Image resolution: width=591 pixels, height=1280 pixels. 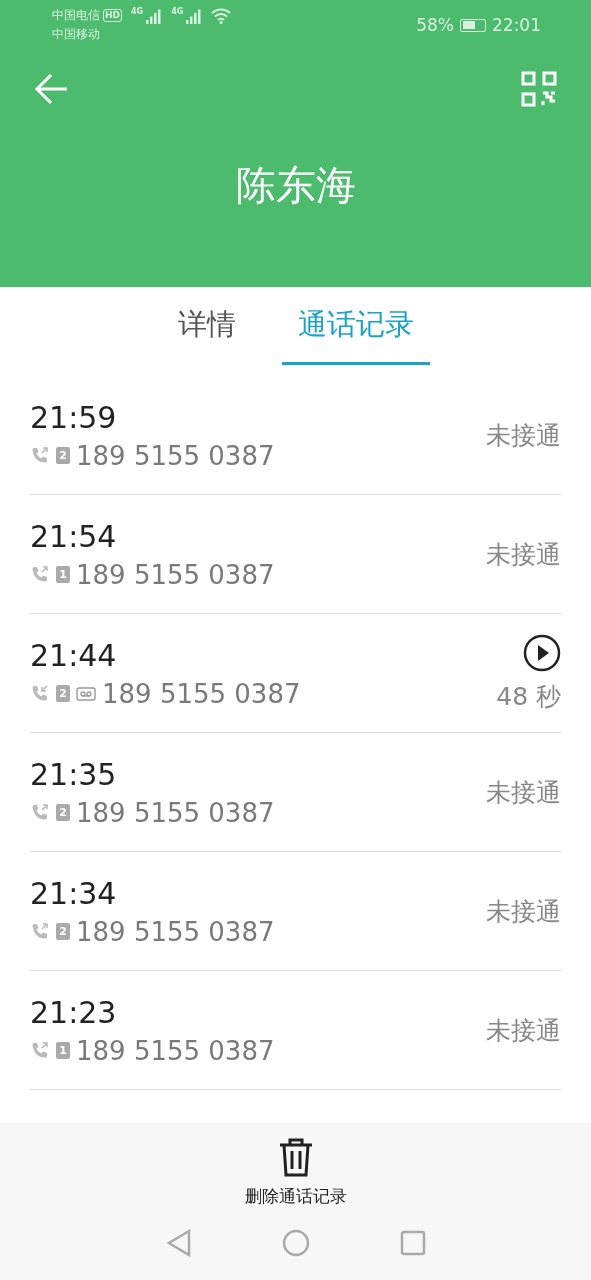 What do you see at coordinates (295, 554) in the screenshot?
I see `call-log-row: 21:54 1 189 5155 0387 未接通` at bounding box center [295, 554].